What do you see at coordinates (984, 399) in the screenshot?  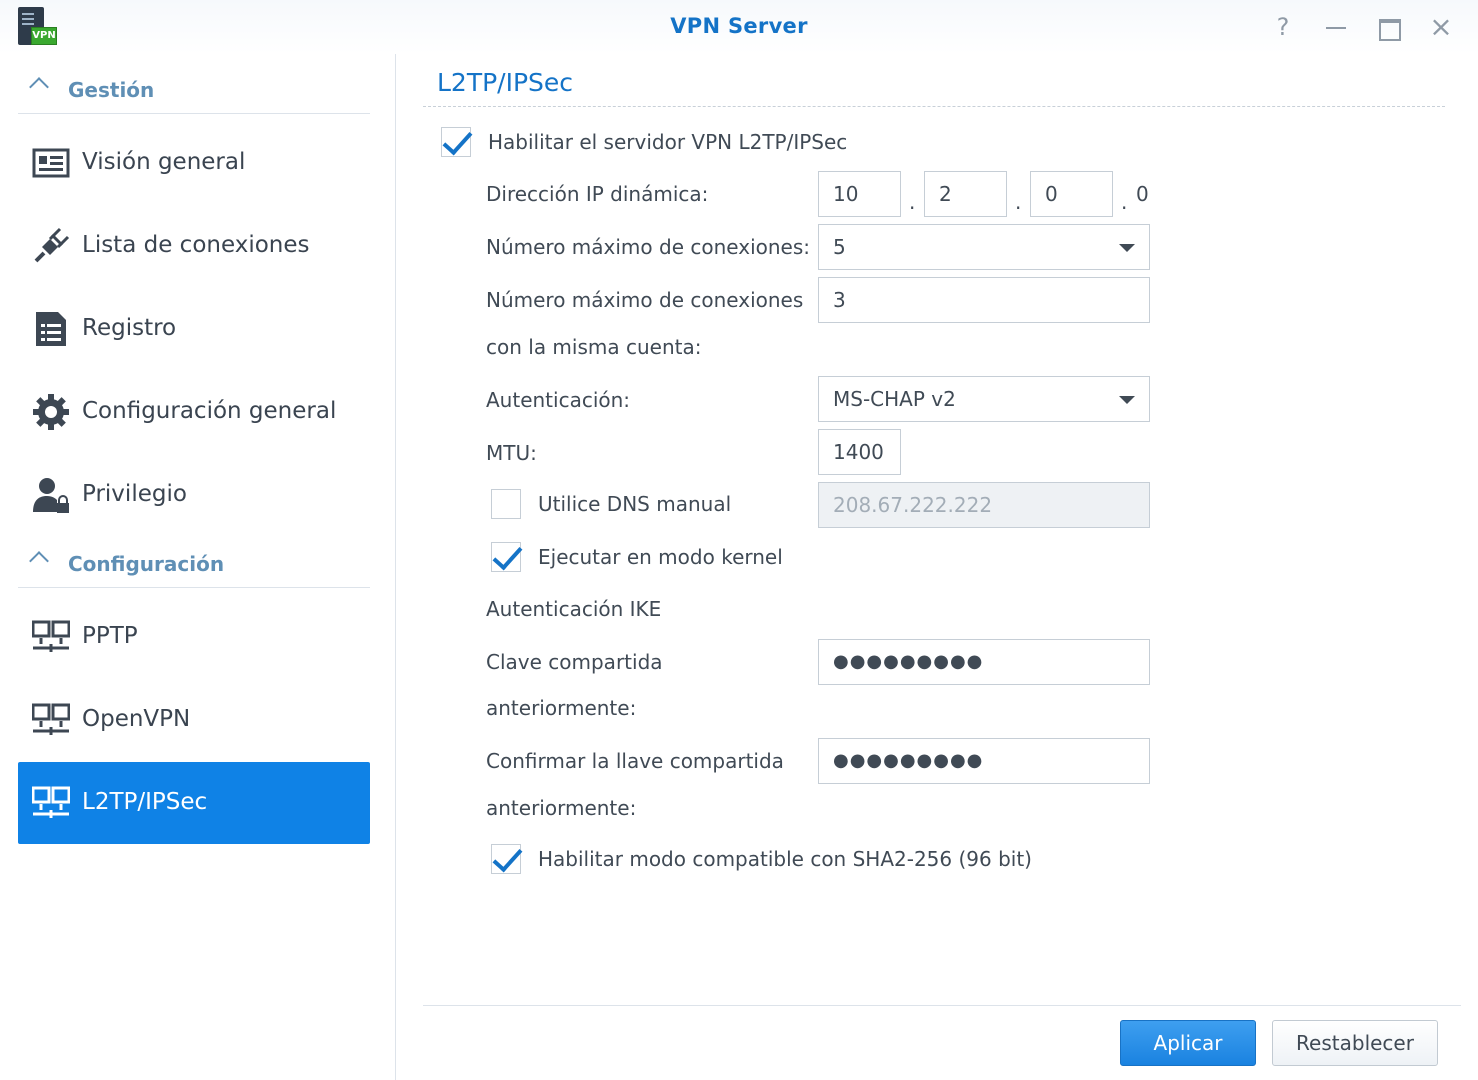 I see `auth-select: MS-CHAP v2` at bounding box center [984, 399].